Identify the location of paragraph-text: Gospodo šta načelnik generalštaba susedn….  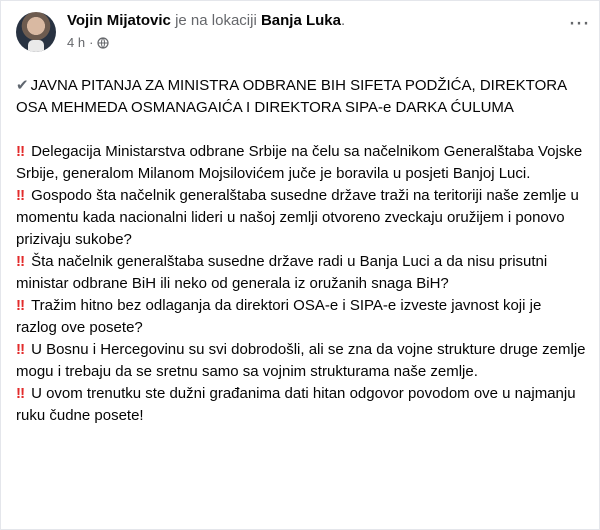
(297, 217).